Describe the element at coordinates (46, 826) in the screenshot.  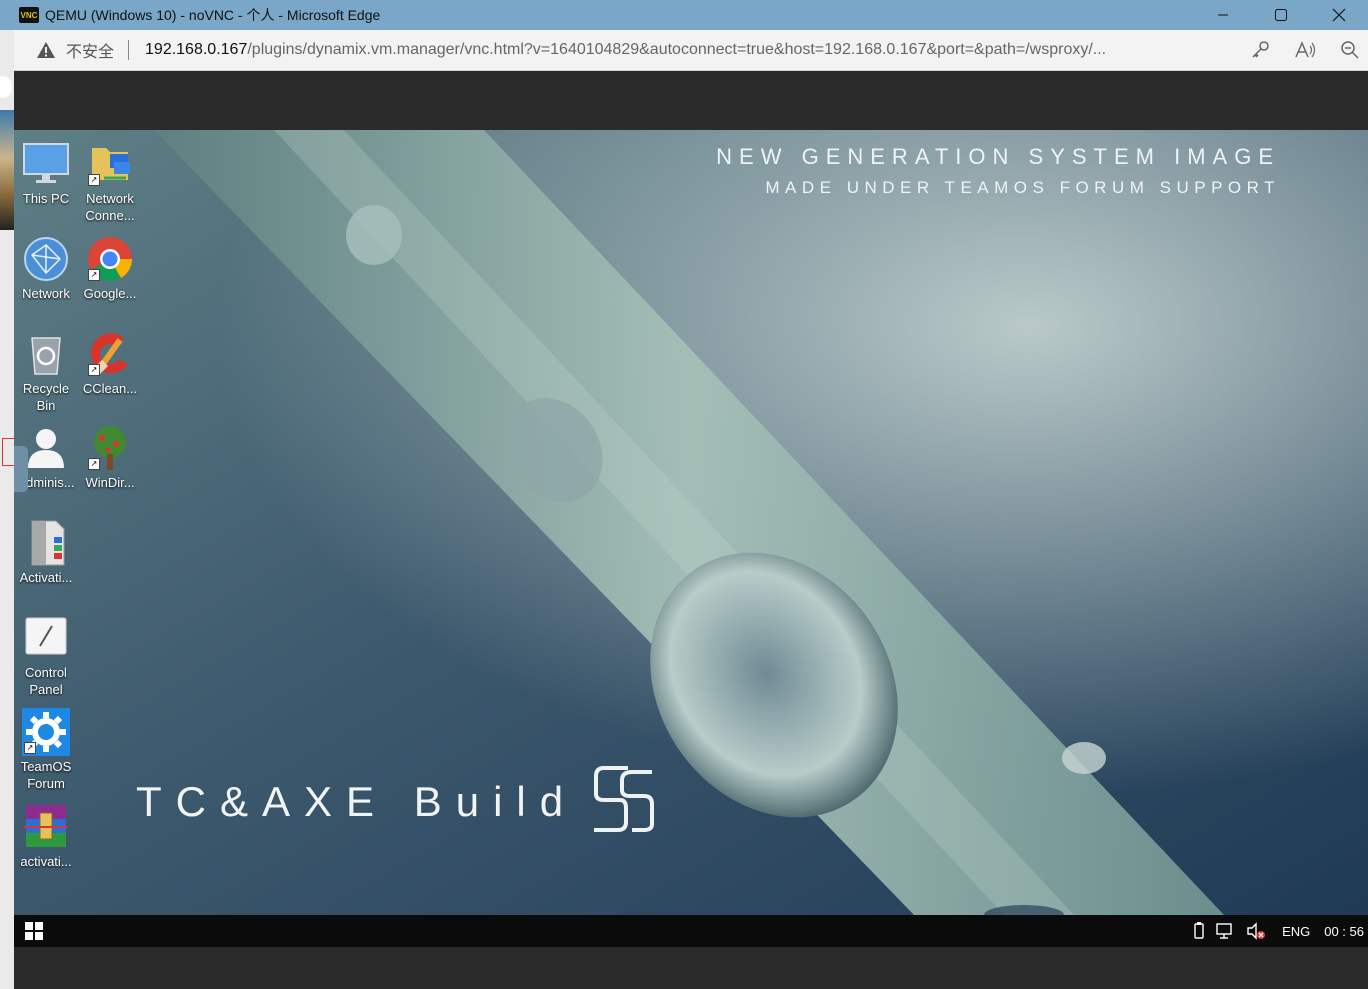
I see `winrar-icon` at that location.